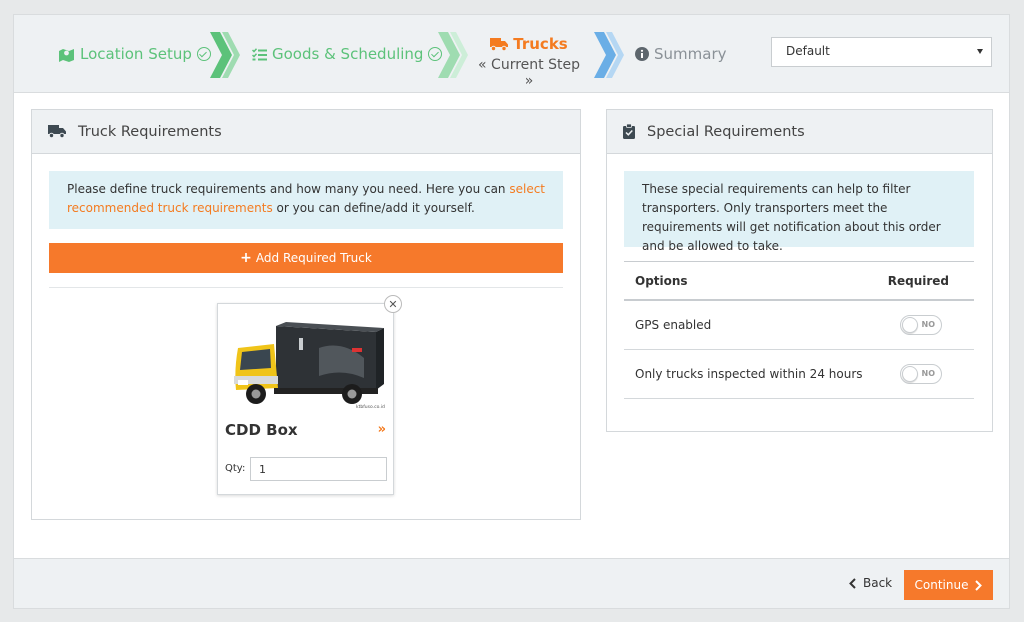 This screenshot has height=622, width=1024. Describe the element at coordinates (306, 364) in the screenshot. I see `truck-image: ktbfuso.co.id` at that location.